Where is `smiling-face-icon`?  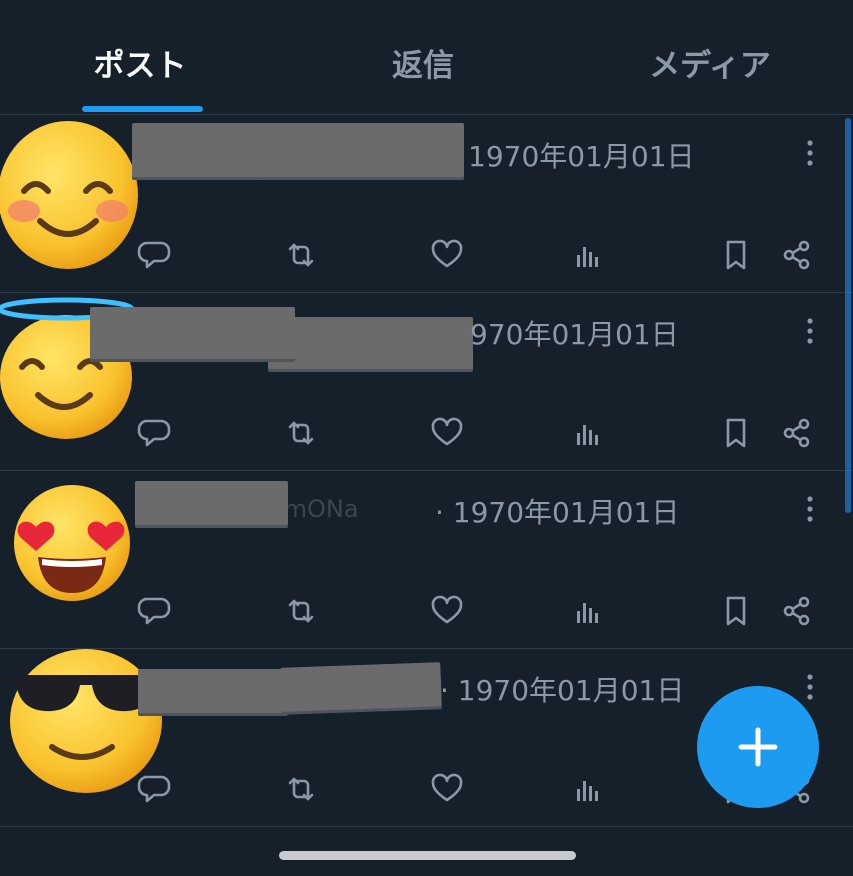 smiling-face-icon is located at coordinates (70, 194).